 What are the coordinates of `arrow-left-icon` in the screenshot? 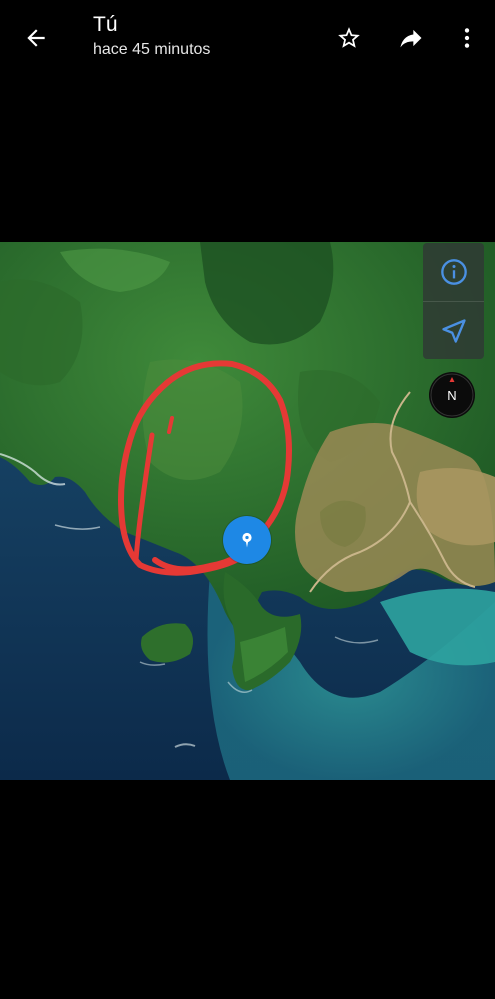 It's located at (36, 38).